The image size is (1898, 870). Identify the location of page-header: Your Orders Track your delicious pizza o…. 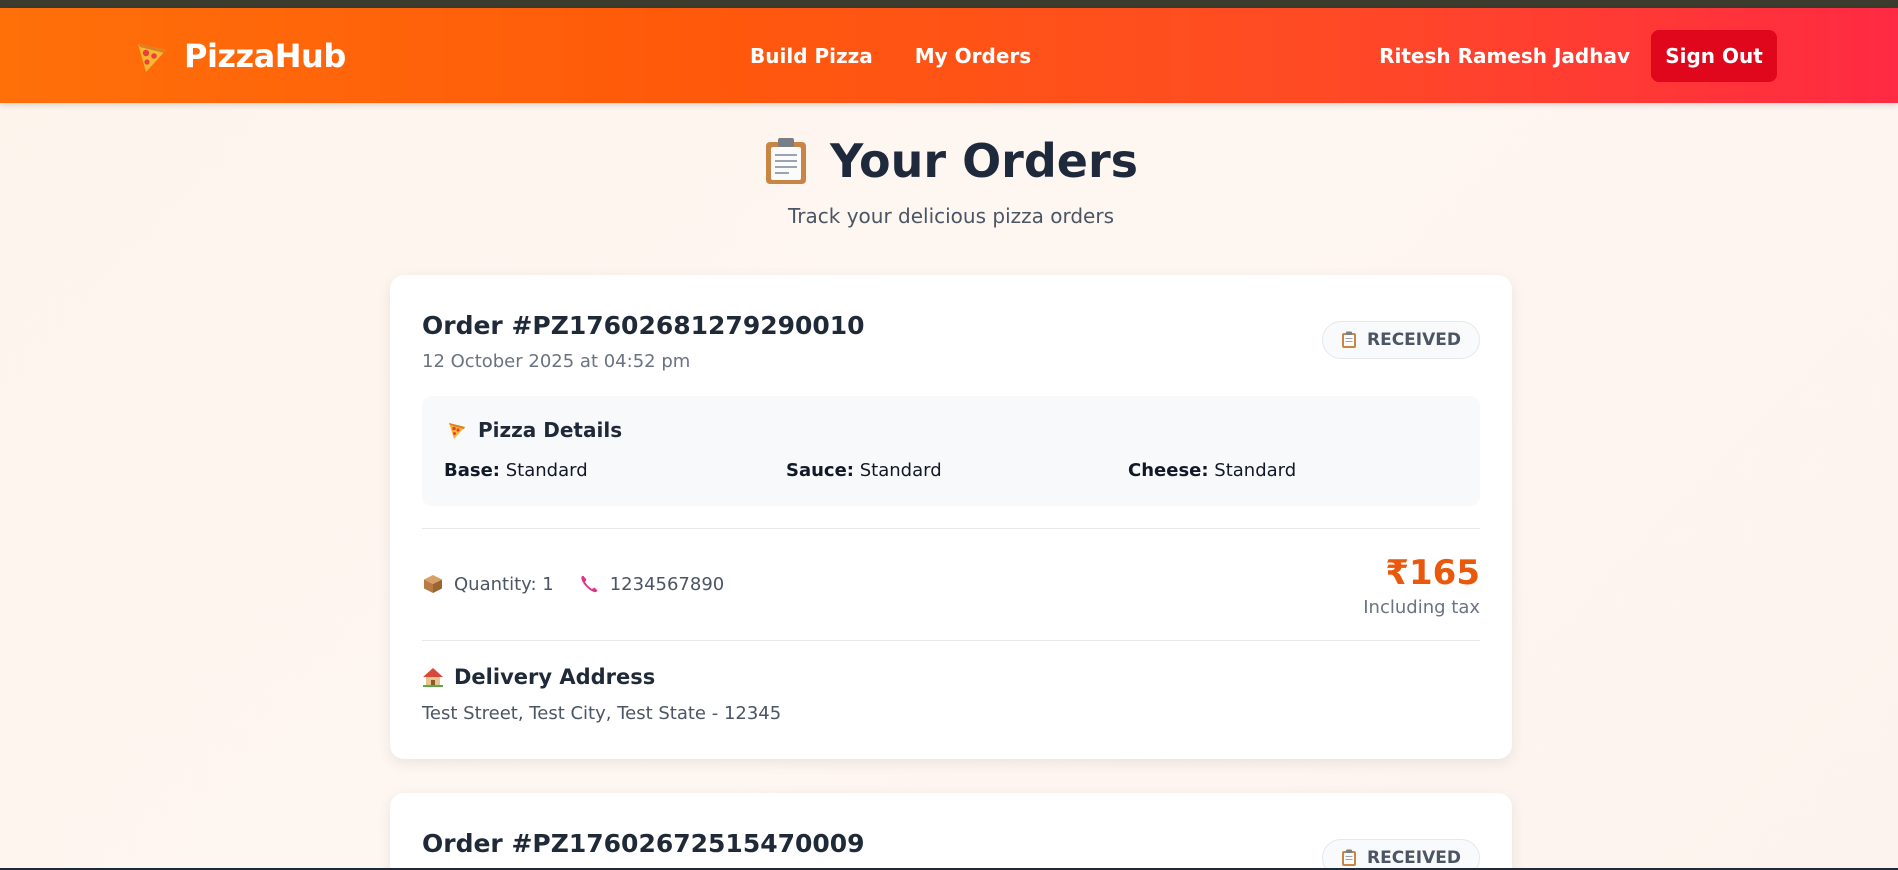
(949, 181).